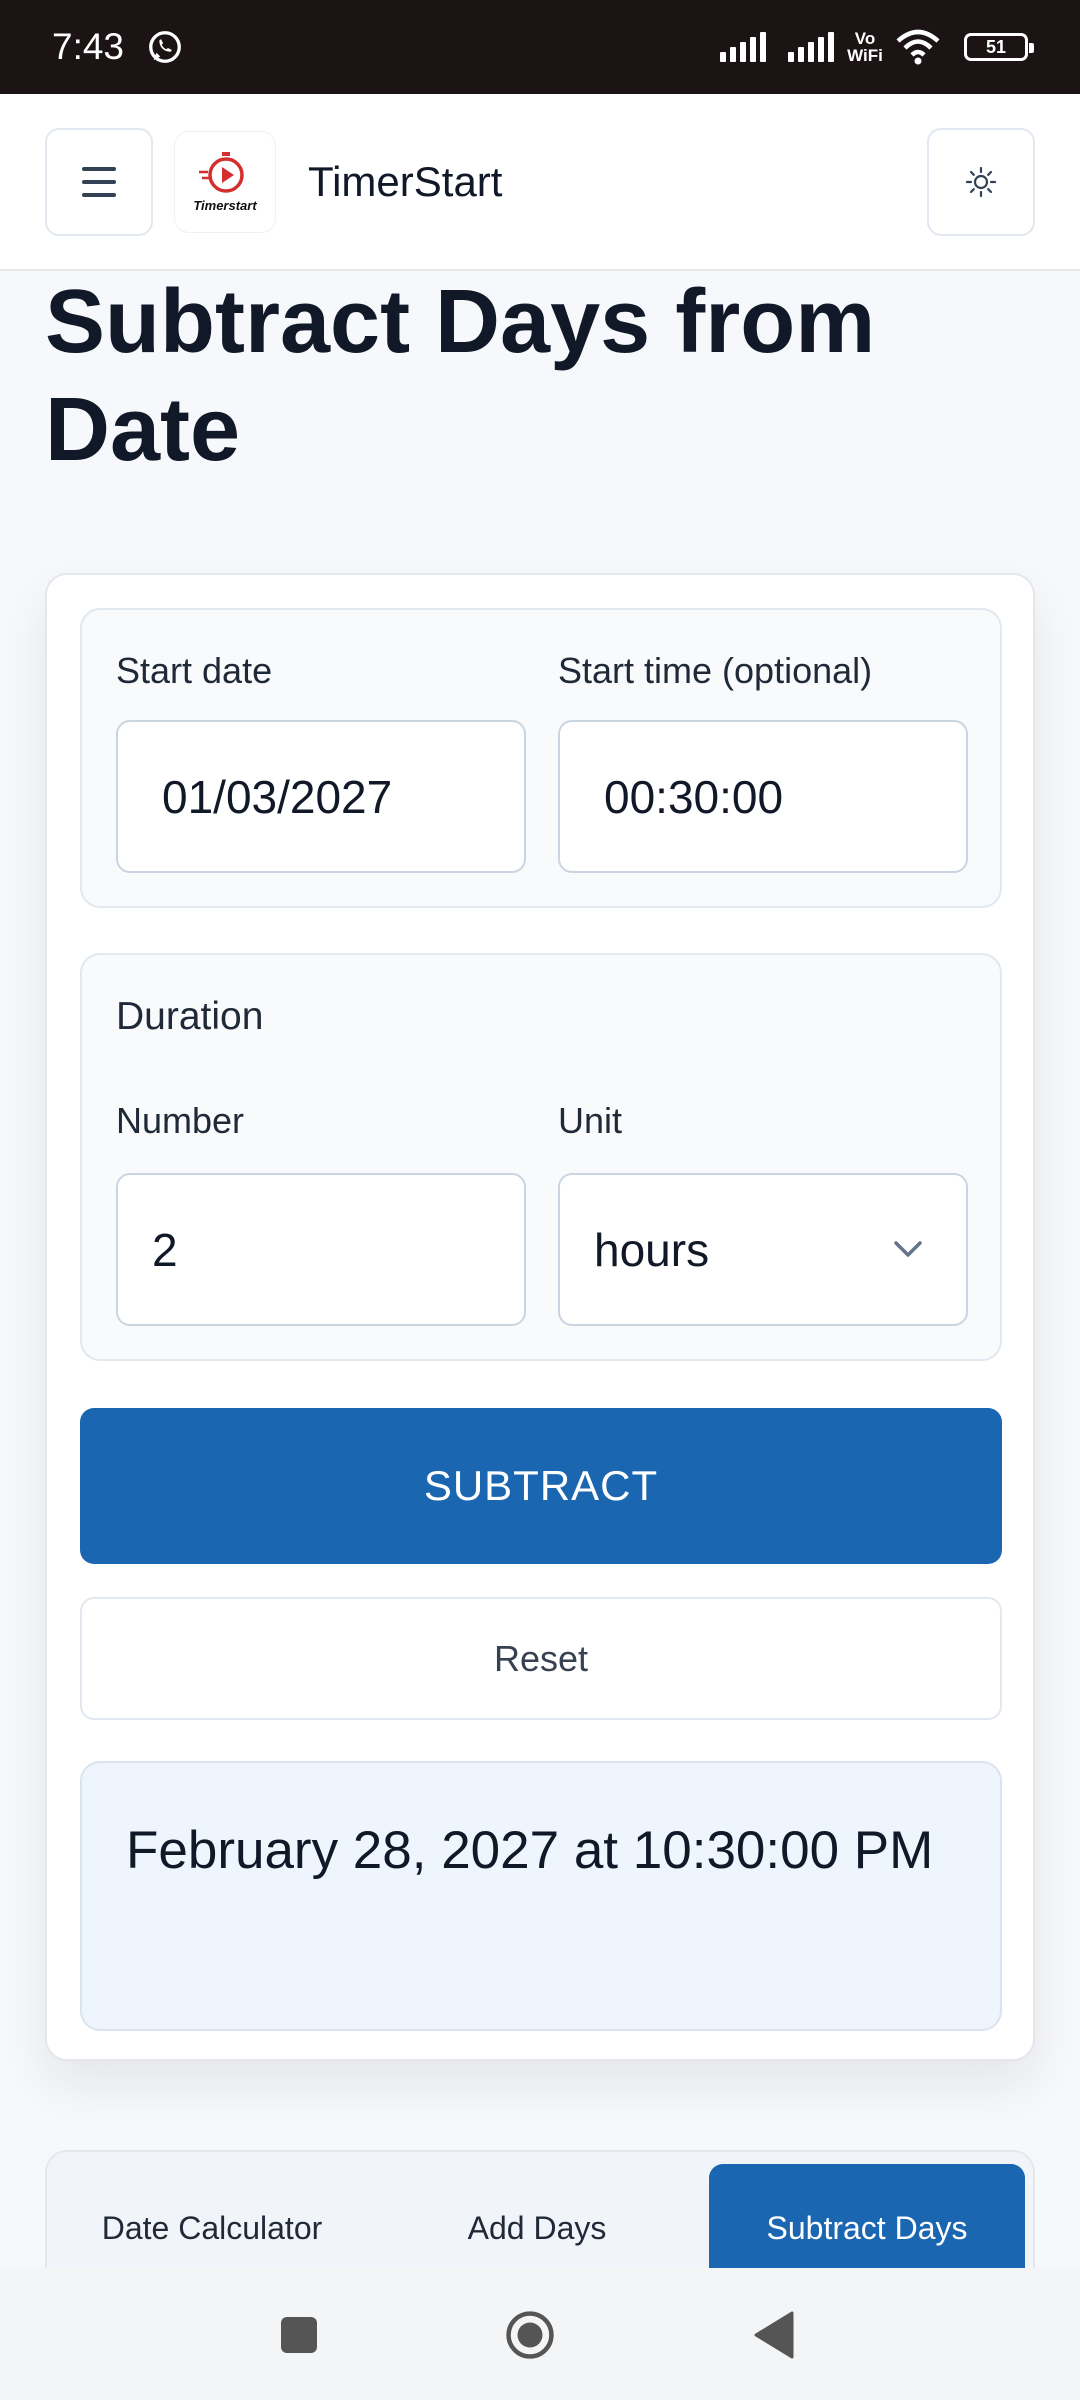  Describe the element at coordinates (918, 47) in the screenshot. I see `wifi-icon` at that location.